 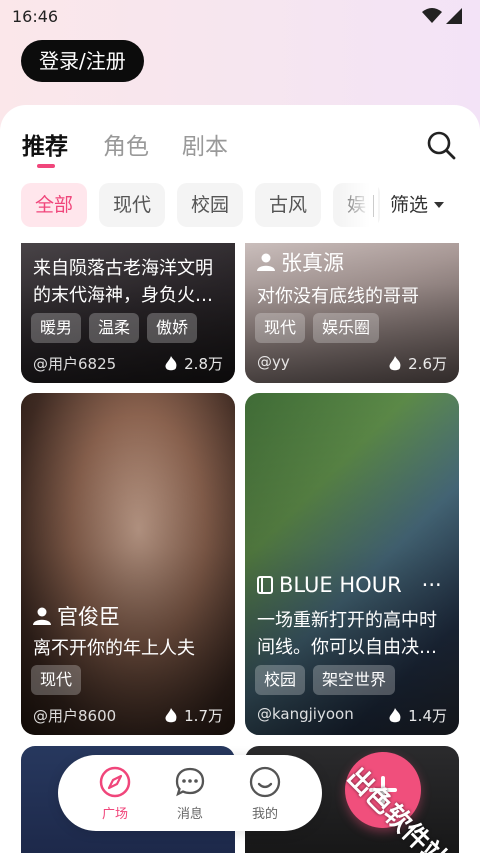 I want to click on card-name: 官俊臣, so click(x=76, y=616).